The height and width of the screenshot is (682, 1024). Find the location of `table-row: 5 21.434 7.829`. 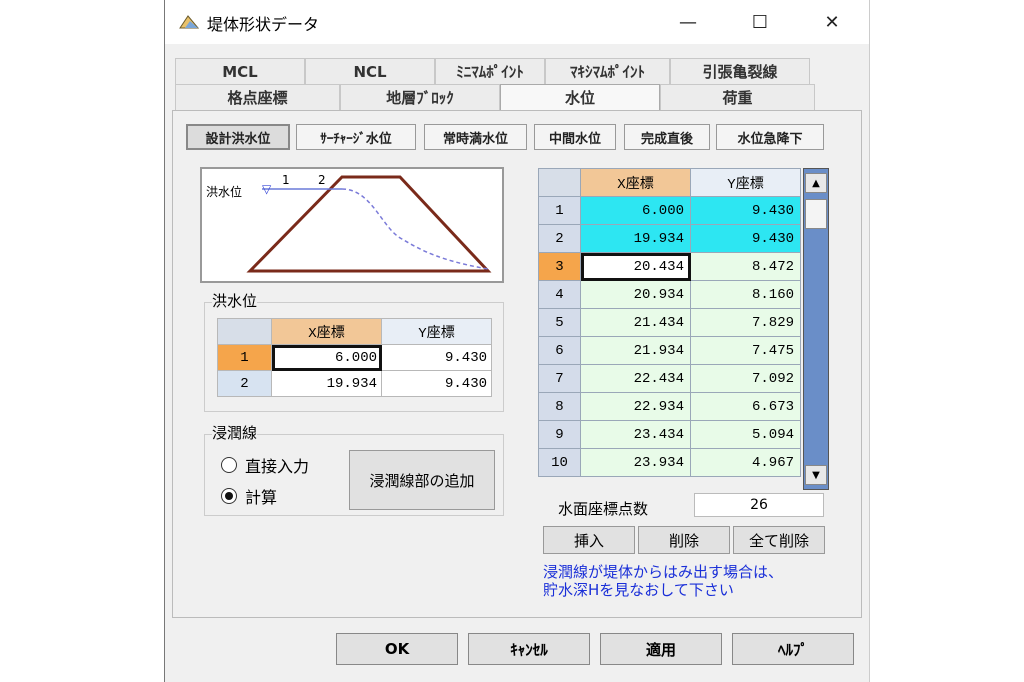

table-row: 5 21.434 7.829 is located at coordinates (669, 322).